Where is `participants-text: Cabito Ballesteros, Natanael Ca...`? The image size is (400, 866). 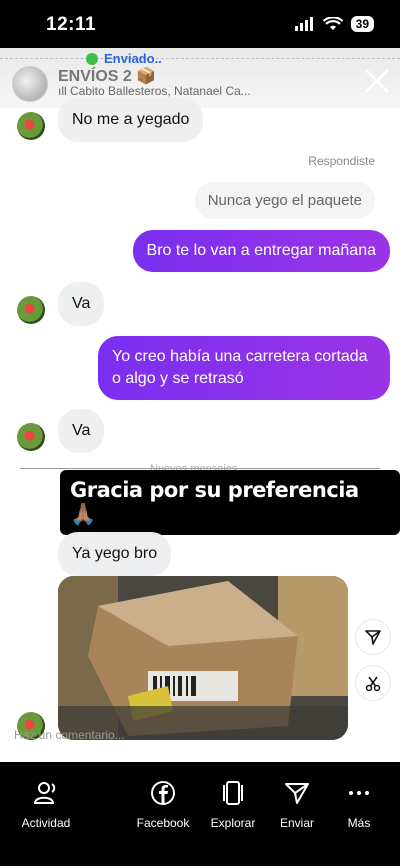
participants-text: Cabito Ballesteros, Natanael Ca... is located at coordinates (160, 91).